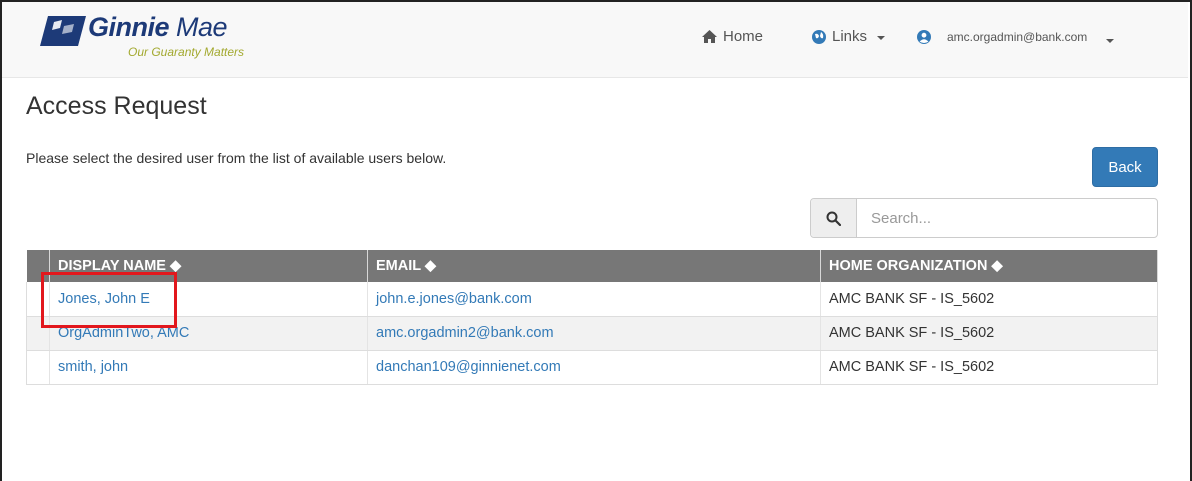 Image resolution: width=1192 pixels, height=481 pixels. Describe the element at coordinates (129, 27) in the screenshot. I see `logo-text-ginnie: Ginnie` at that location.